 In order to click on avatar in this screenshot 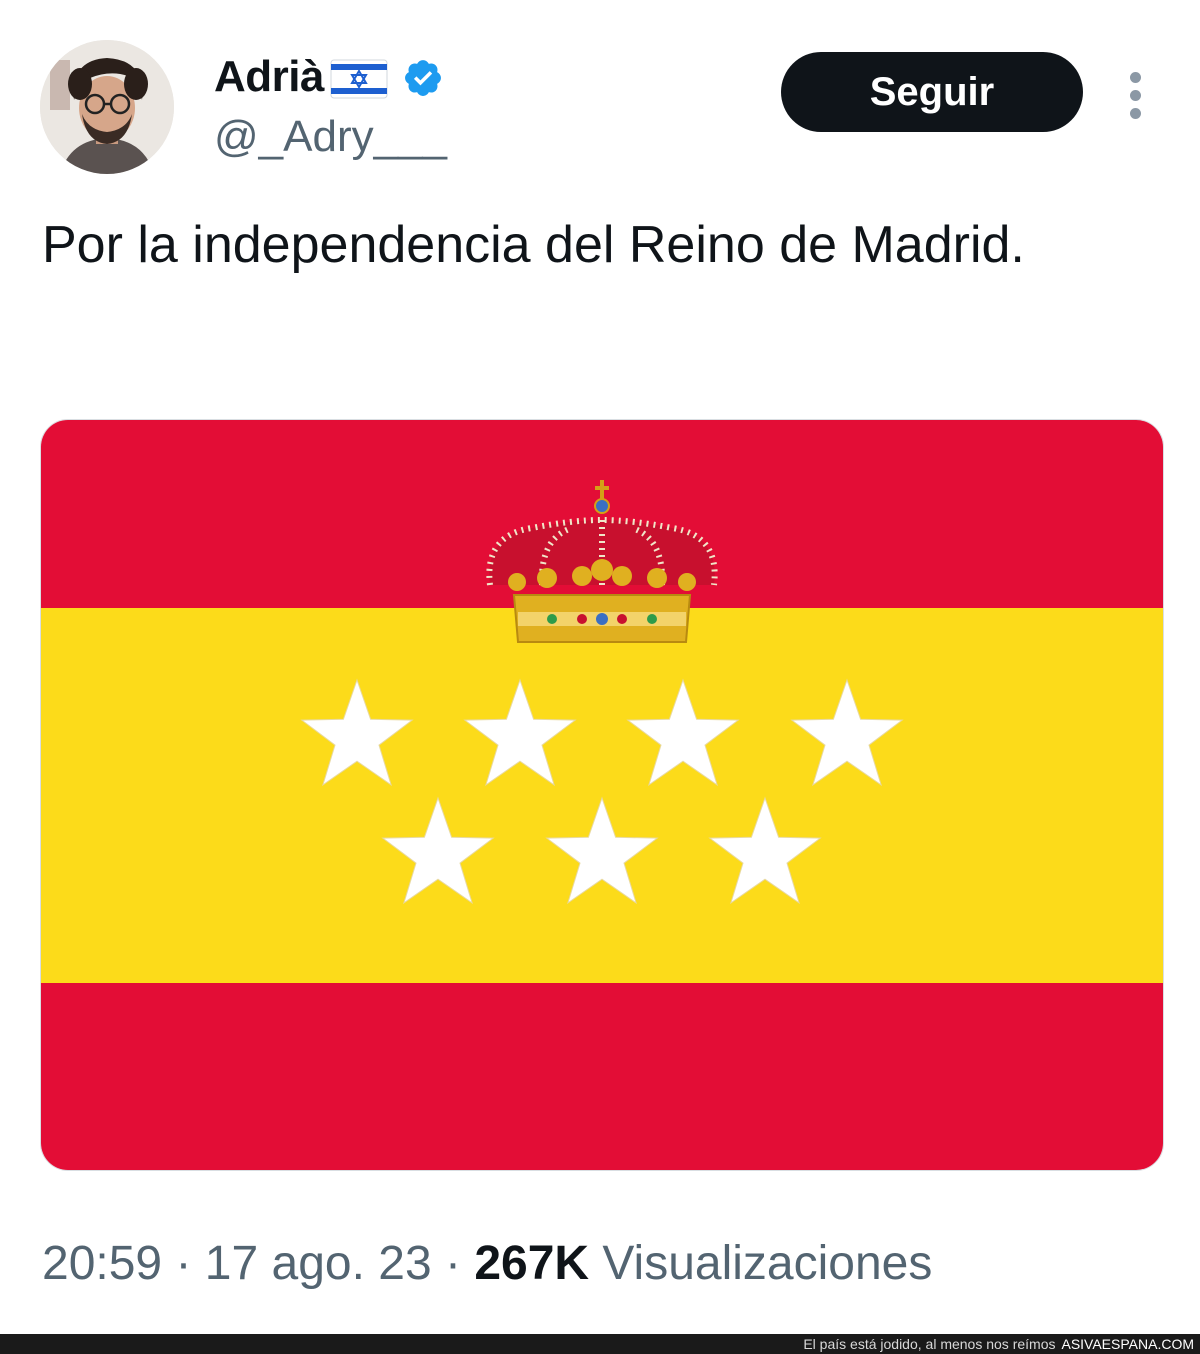, I will do `click(107, 107)`.